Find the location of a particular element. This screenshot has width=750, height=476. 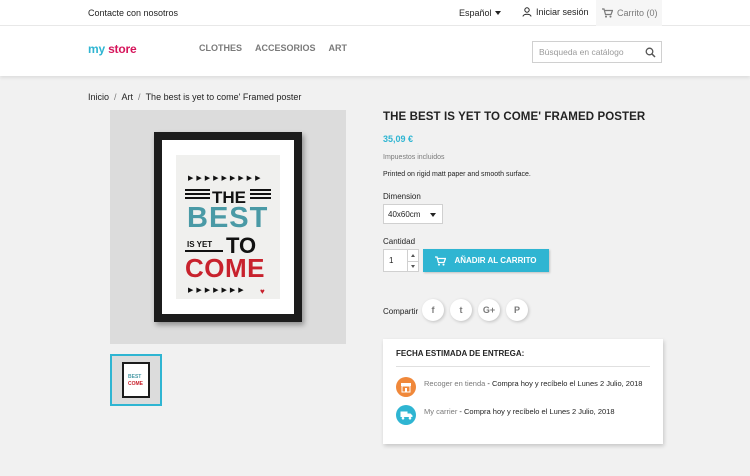

delivery-option-name: Recoger en tienda is located at coordinates (455, 383).